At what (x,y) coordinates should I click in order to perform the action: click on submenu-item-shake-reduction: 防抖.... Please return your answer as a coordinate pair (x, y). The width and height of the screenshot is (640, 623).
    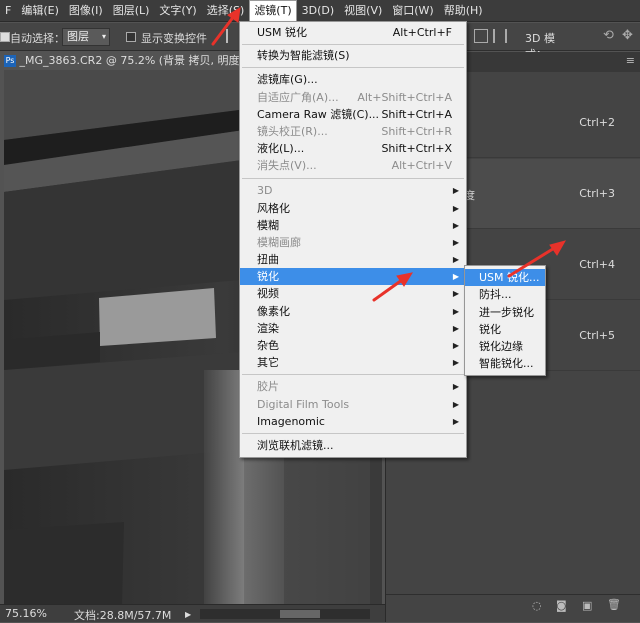
    Looking at the image, I should click on (505, 294).